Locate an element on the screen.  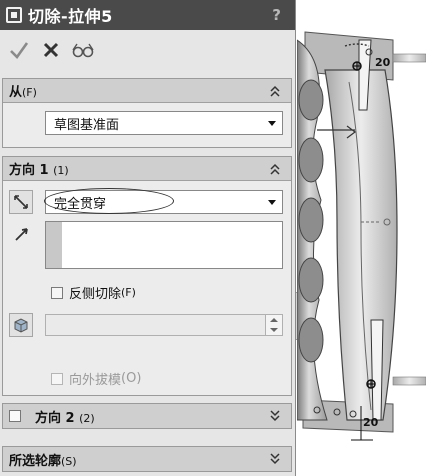
direction-vector-list is located at coordinates (164, 245).